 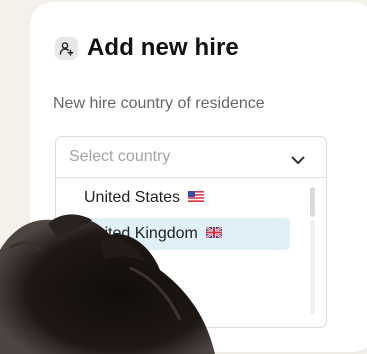 I want to click on flag-us-icon, so click(x=196, y=198).